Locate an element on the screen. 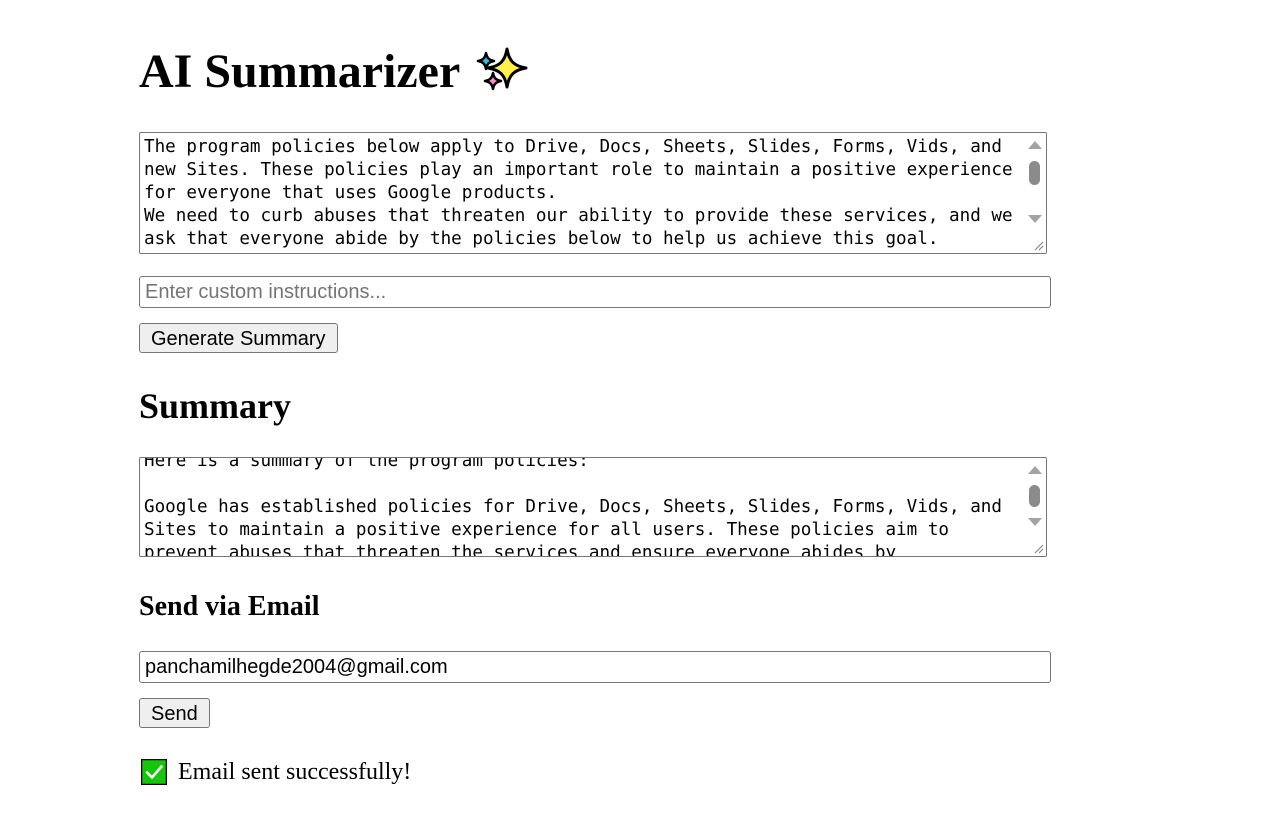 The width and height of the screenshot is (1266, 821). email-input: panchamilhegde2004@gmail.com is located at coordinates (595, 667).